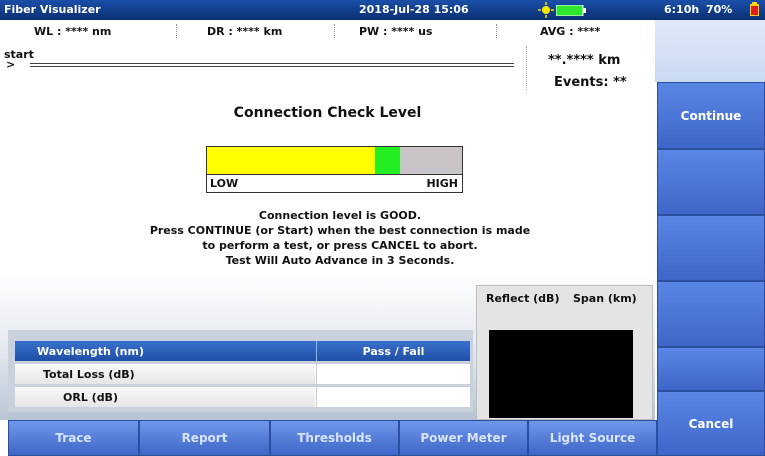 Image resolution: width=765 pixels, height=456 pixels. What do you see at coordinates (340, 260) in the screenshot?
I see `message-line: Test Will Auto Advance in 3 Seconds.` at bounding box center [340, 260].